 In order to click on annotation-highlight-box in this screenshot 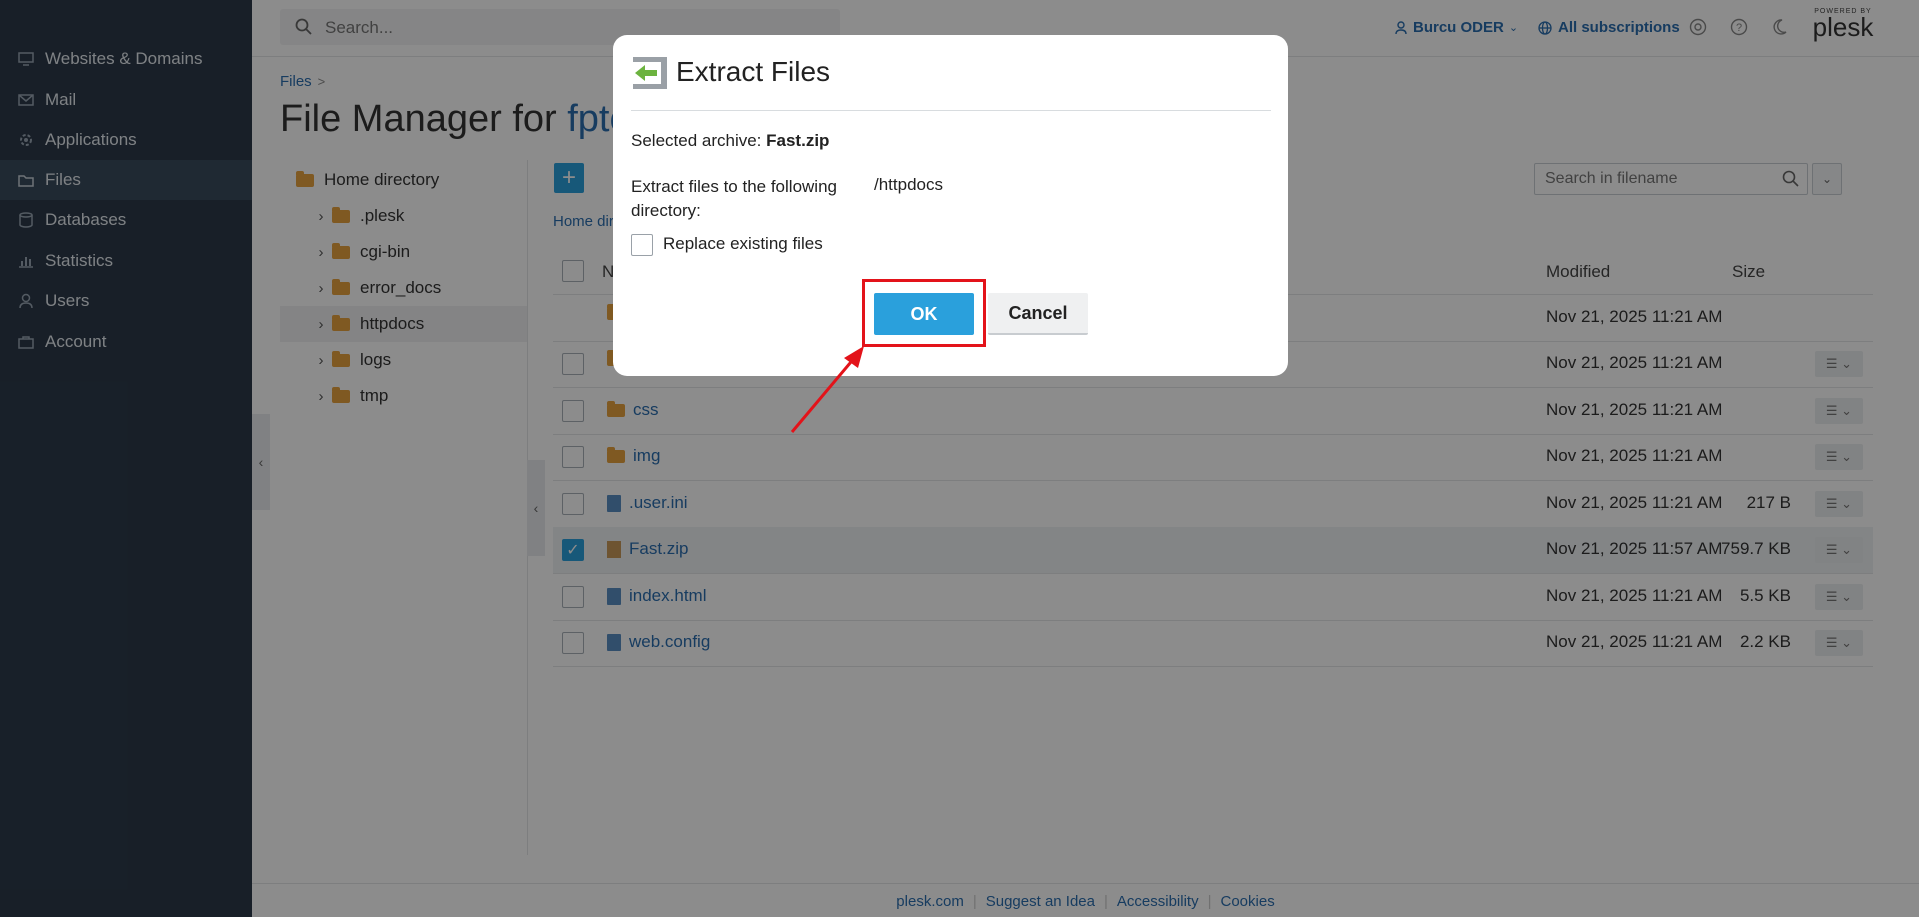, I will do `click(924, 313)`.